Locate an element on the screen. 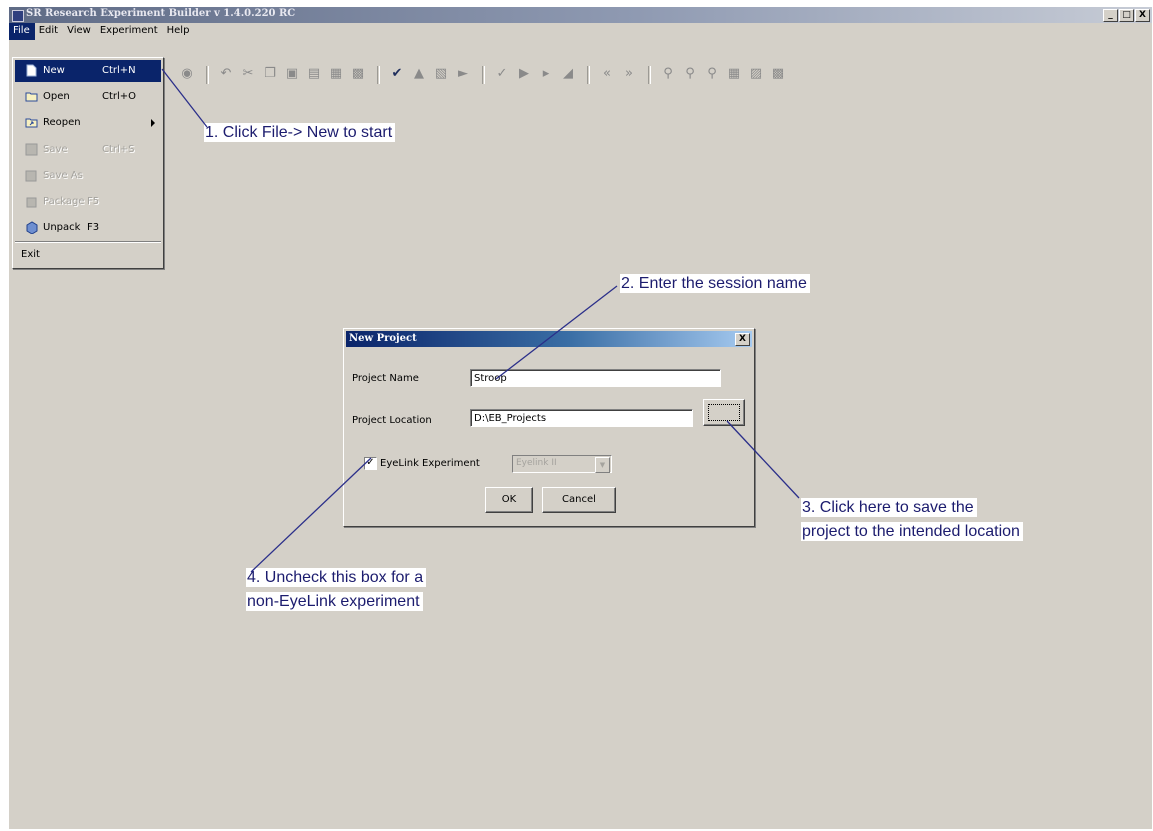 The height and width of the screenshot is (831, 1153). test-icon: ▧ is located at coordinates (441, 74).